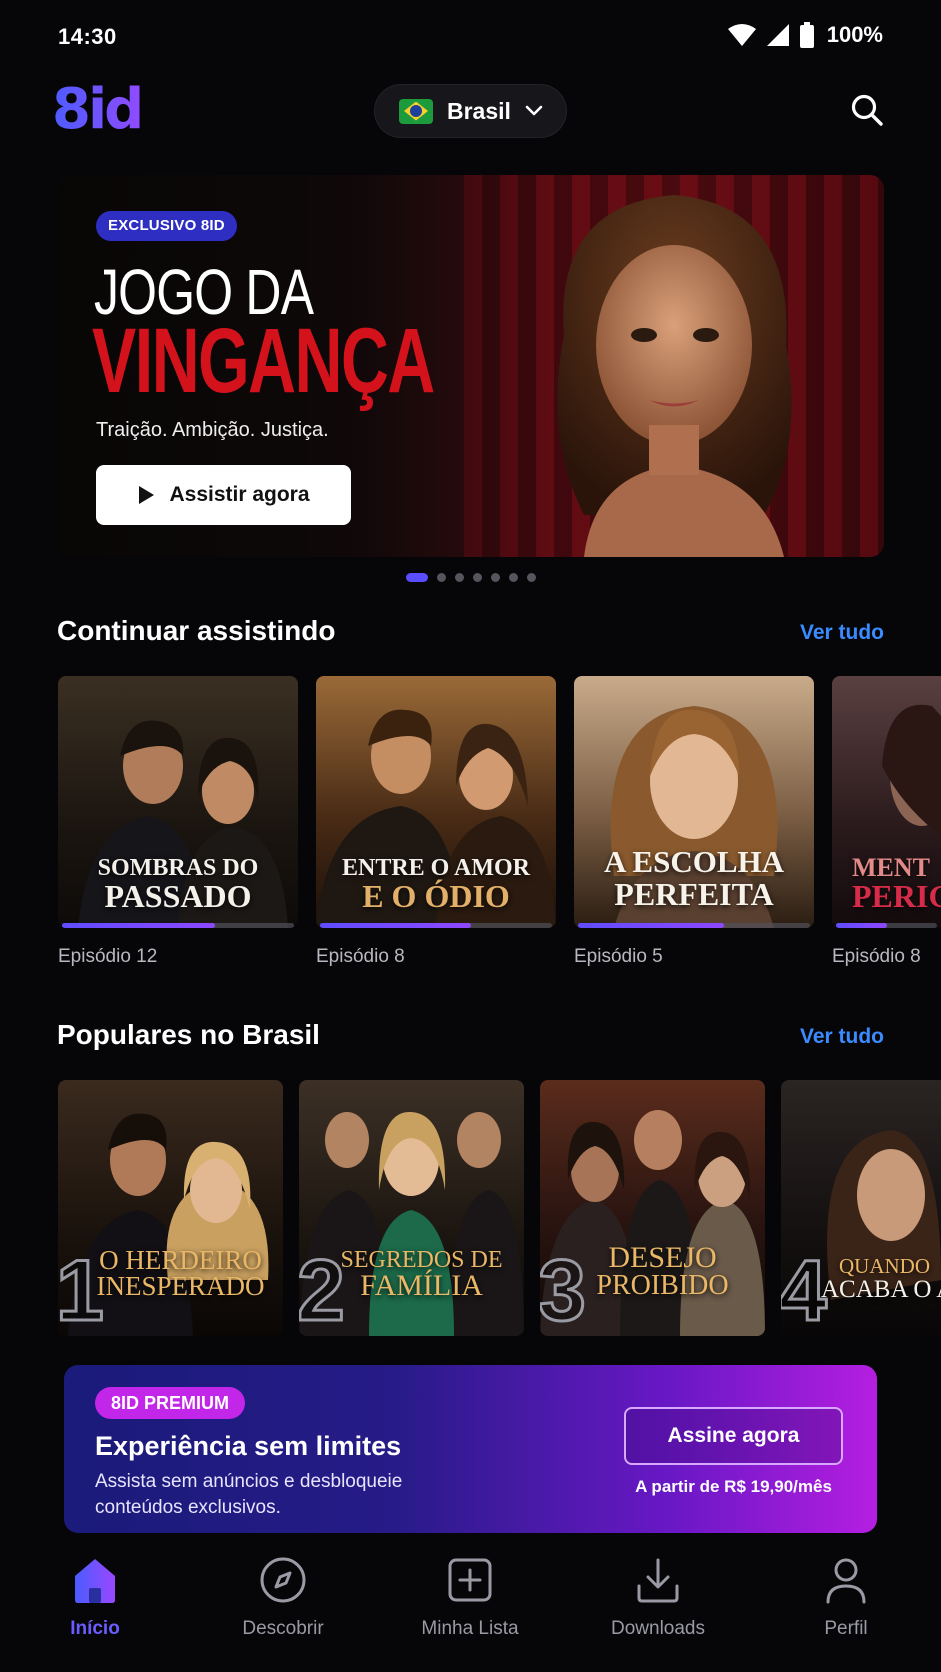 The image size is (941, 1672). I want to click on country-selector: Brasil, so click(470, 111).